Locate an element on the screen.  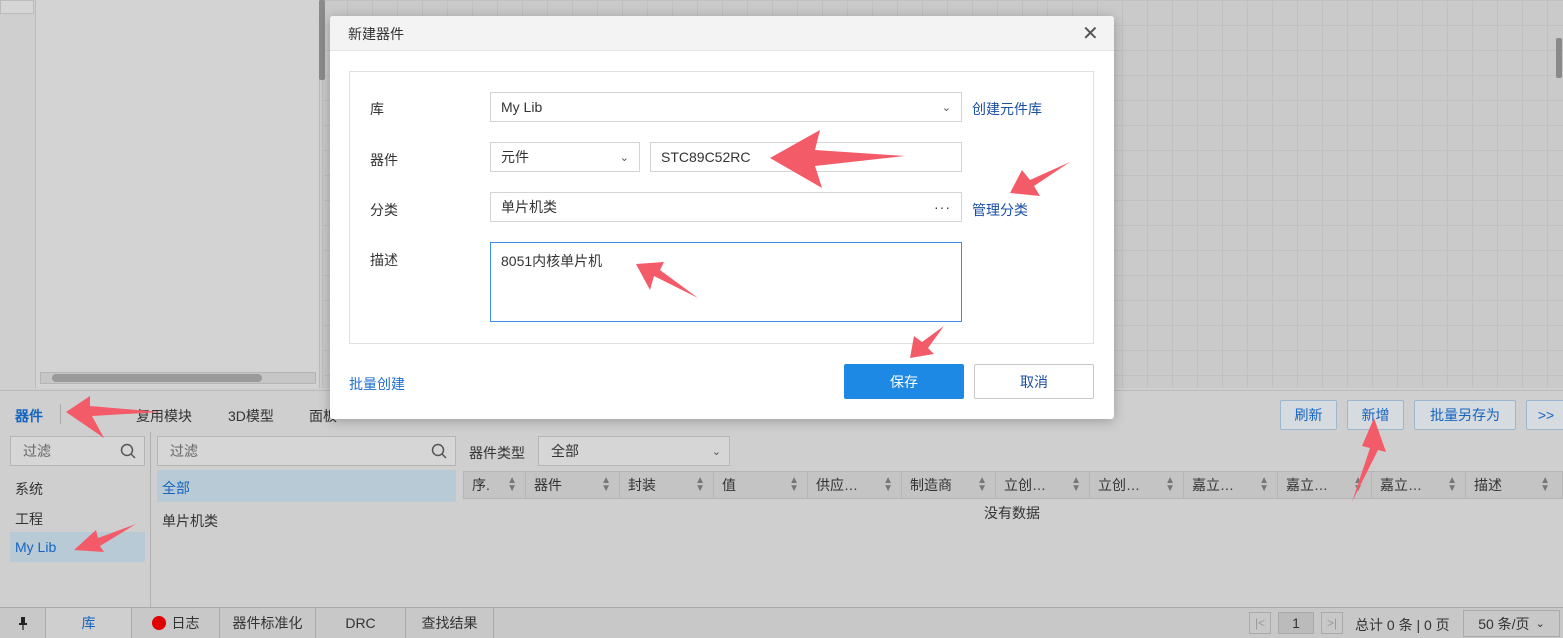
tab-devices: 器件 is located at coordinates (29, 416).